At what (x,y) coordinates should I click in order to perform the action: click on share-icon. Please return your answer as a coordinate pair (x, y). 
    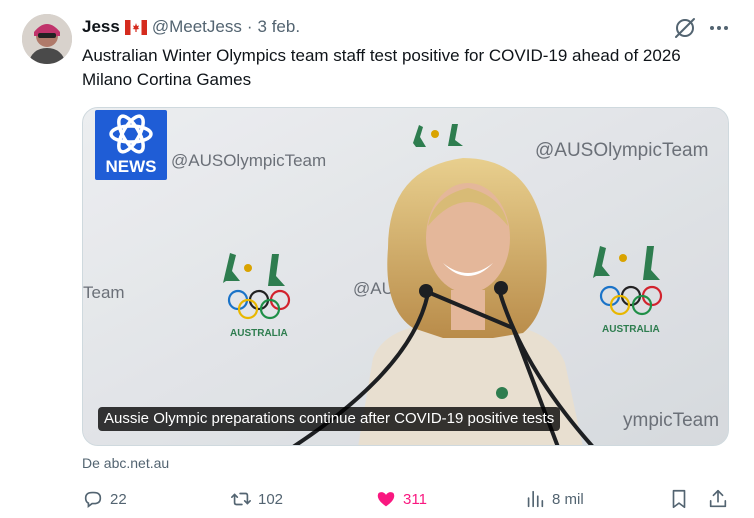
    Looking at the image, I should click on (718, 498).